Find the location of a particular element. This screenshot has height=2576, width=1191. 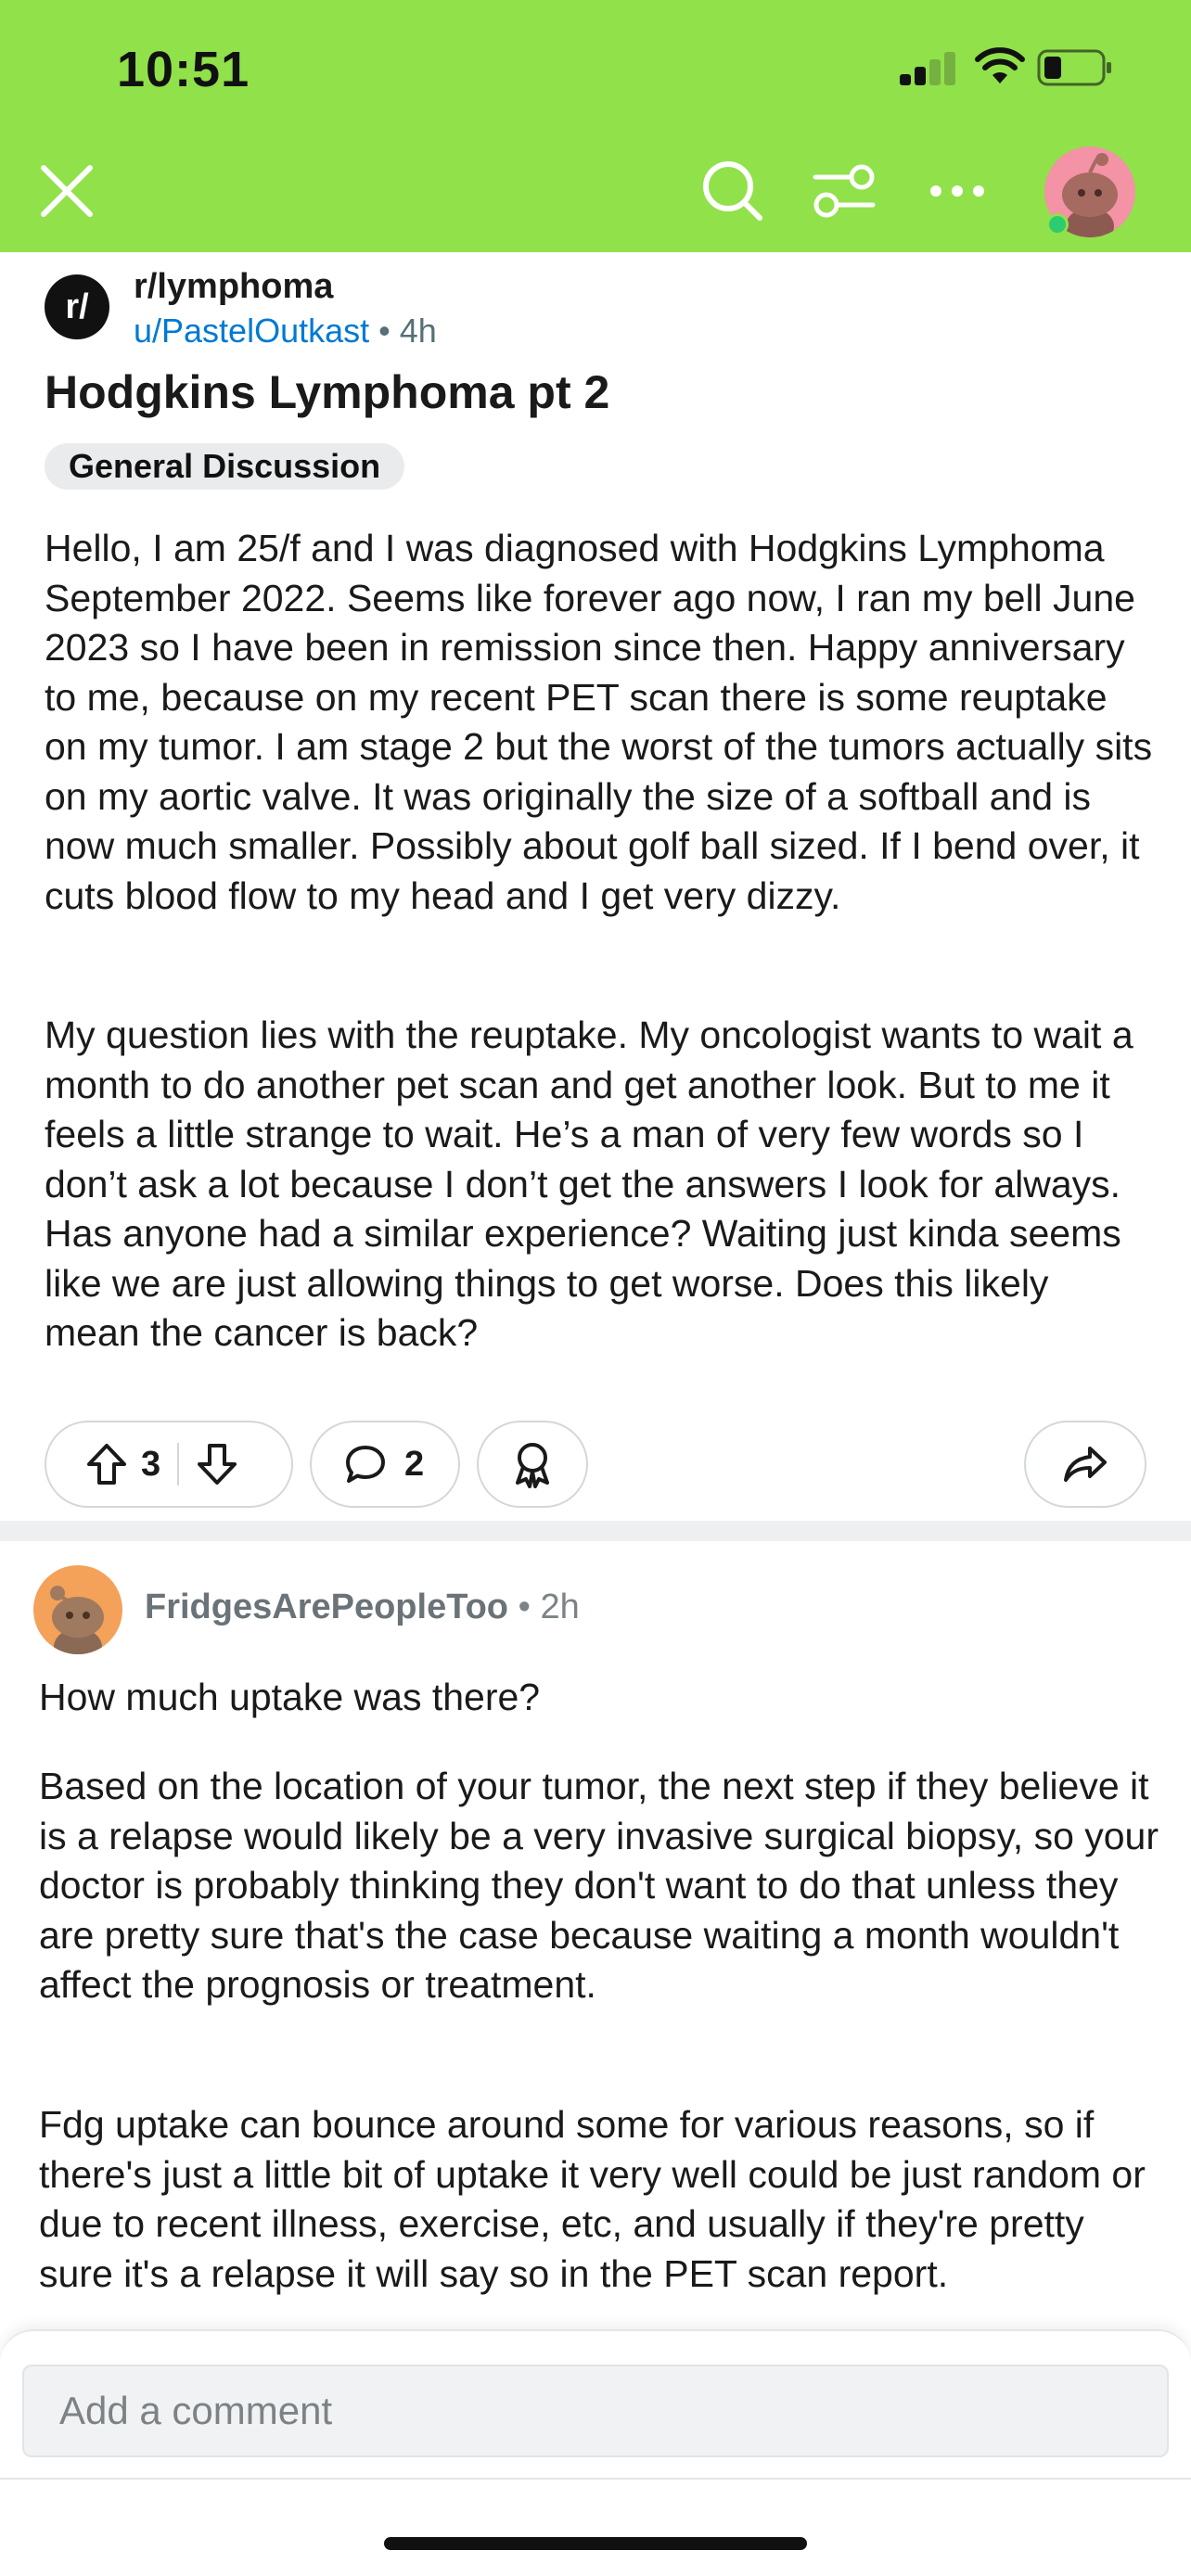

vote-divider is located at coordinates (178, 1464).